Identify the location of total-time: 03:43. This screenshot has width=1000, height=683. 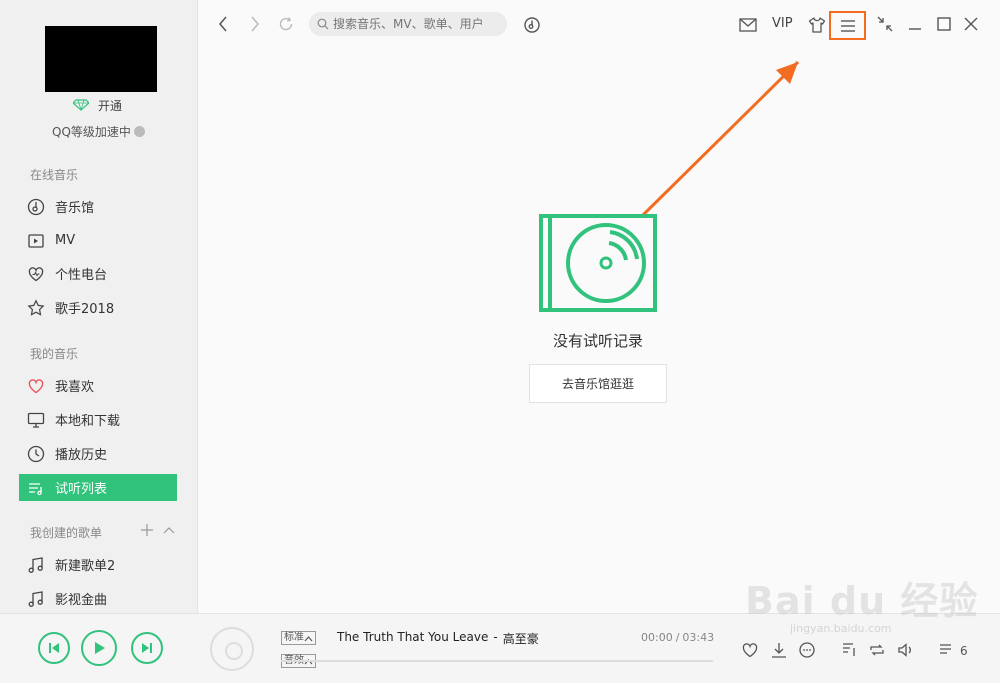
(698, 637).